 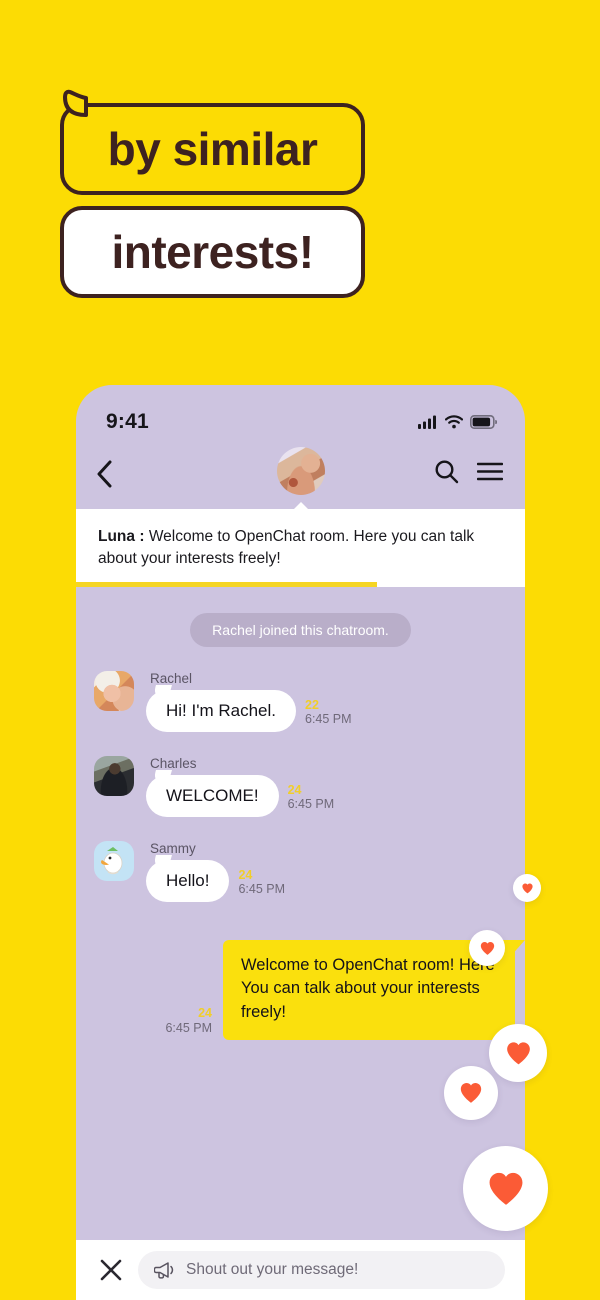 I want to click on search-button, so click(x=446, y=474).